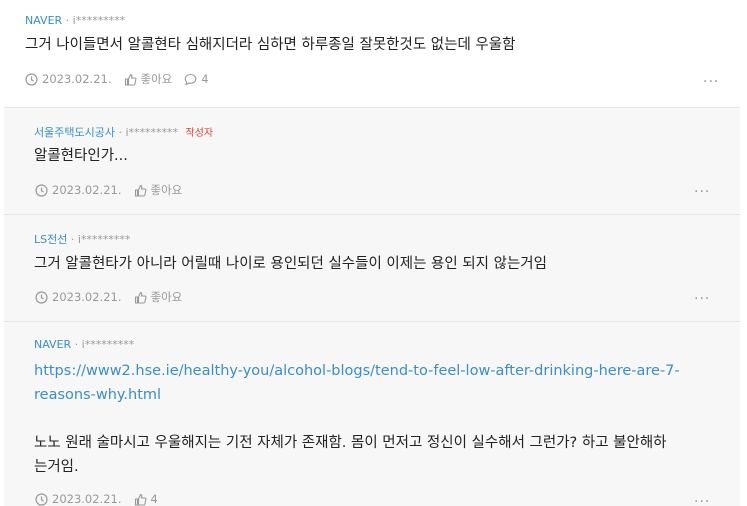 The height and width of the screenshot is (506, 747). What do you see at coordinates (199, 133) in the screenshot?
I see `author-badge: 작성자` at bounding box center [199, 133].